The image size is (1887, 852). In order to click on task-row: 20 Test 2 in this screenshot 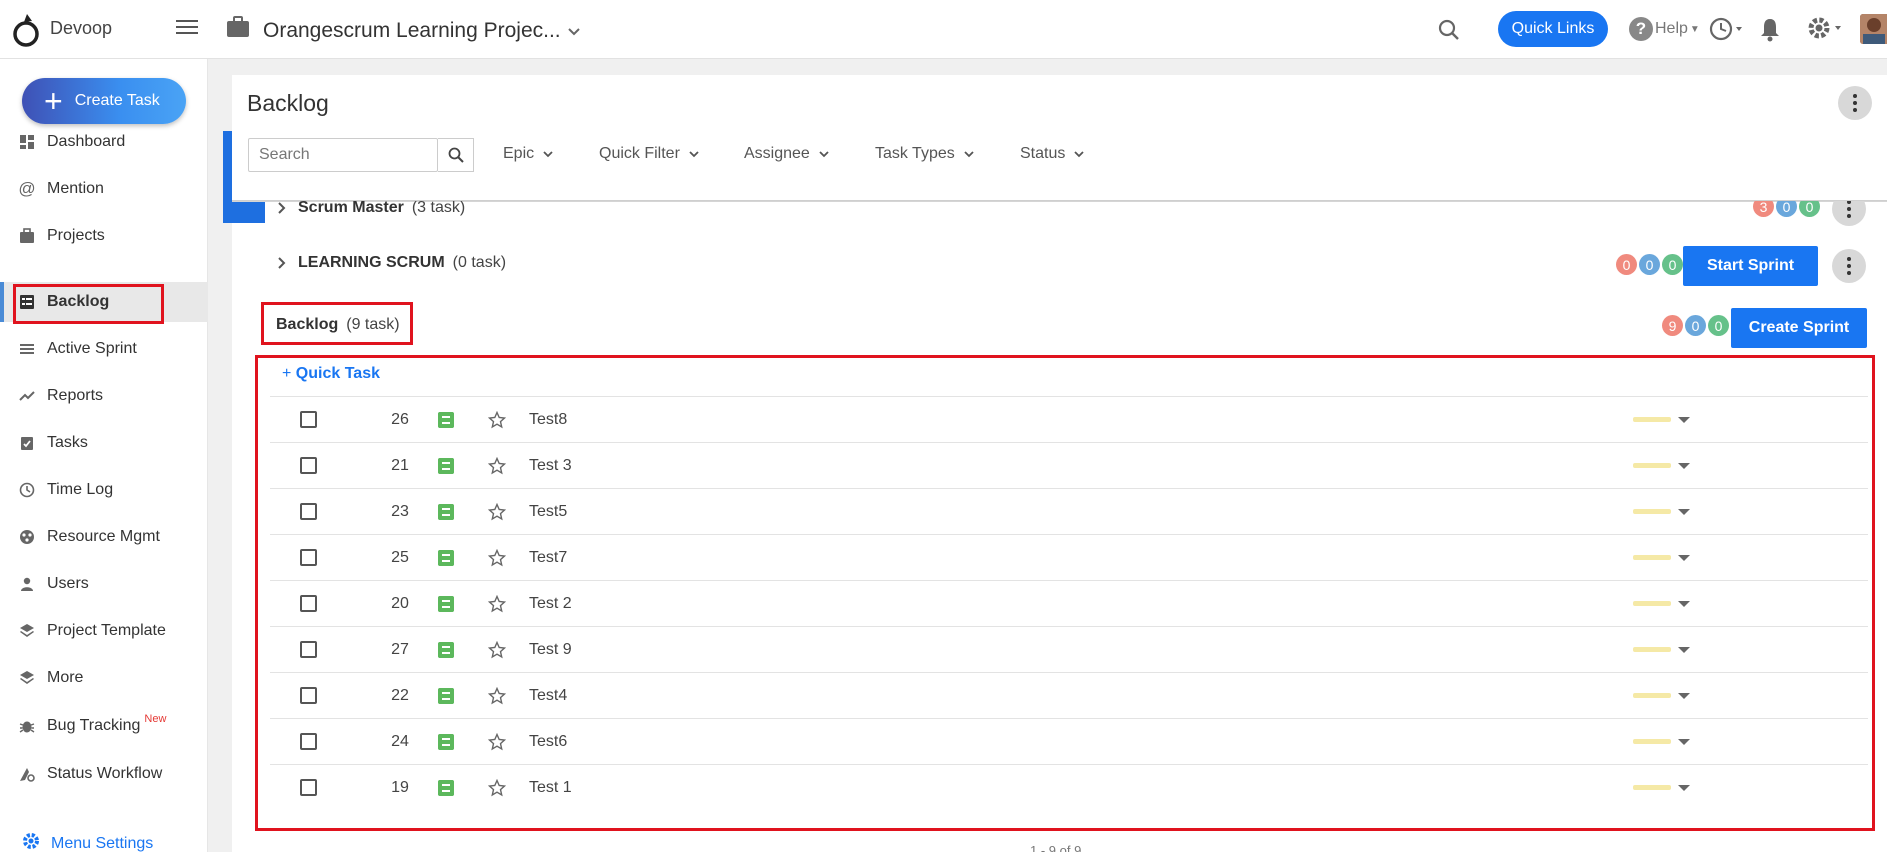, I will do `click(1069, 603)`.